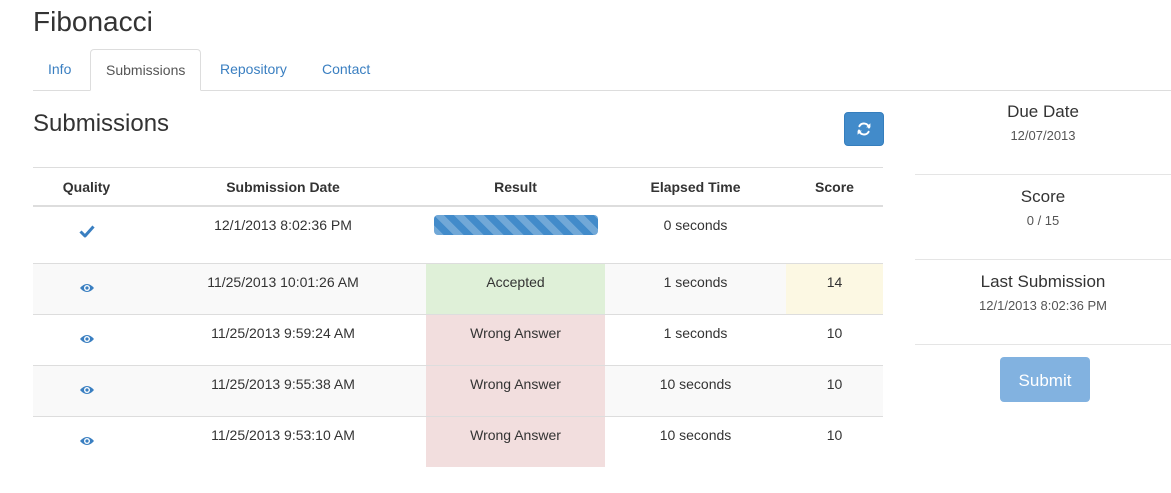 Image resolution: width=1171 pixels, height=493 pixels. What do you see at coordinates (834, 187) in the screenshot?
I see `column-header-score: Score` at bounding box center [834, 187].